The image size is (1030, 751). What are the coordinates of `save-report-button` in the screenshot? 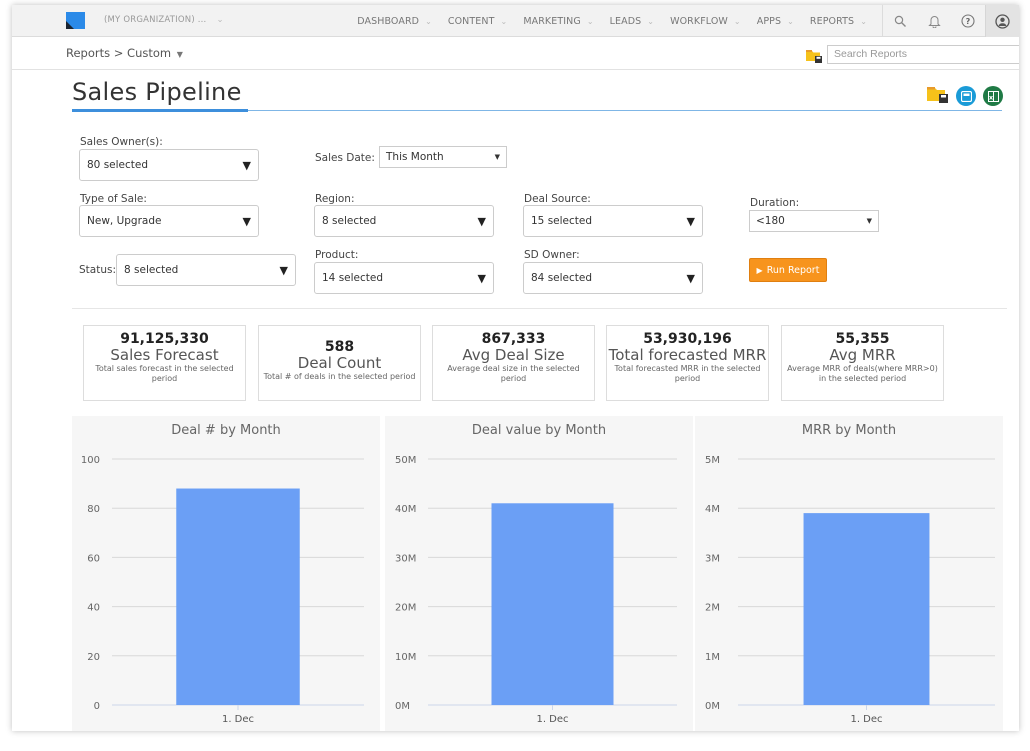 It's located at (966, 96).